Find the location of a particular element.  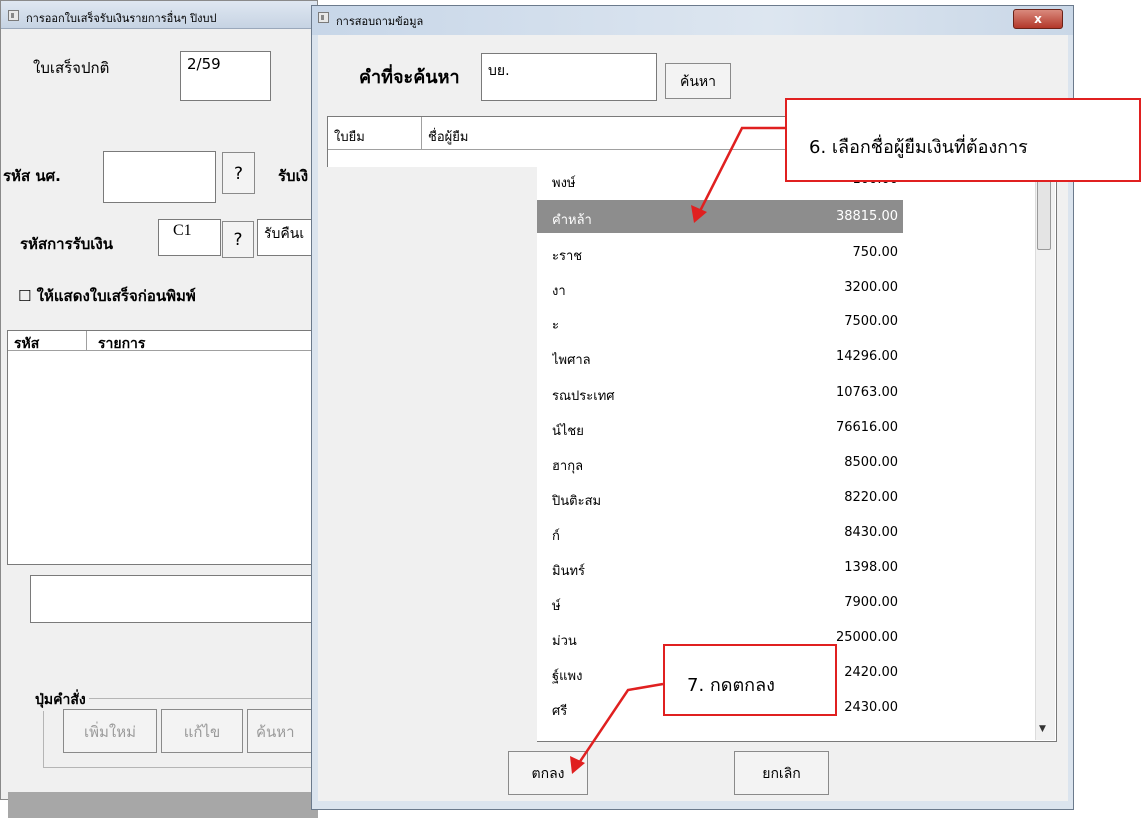

arrow-step6 is located at coordinates (740, 171).